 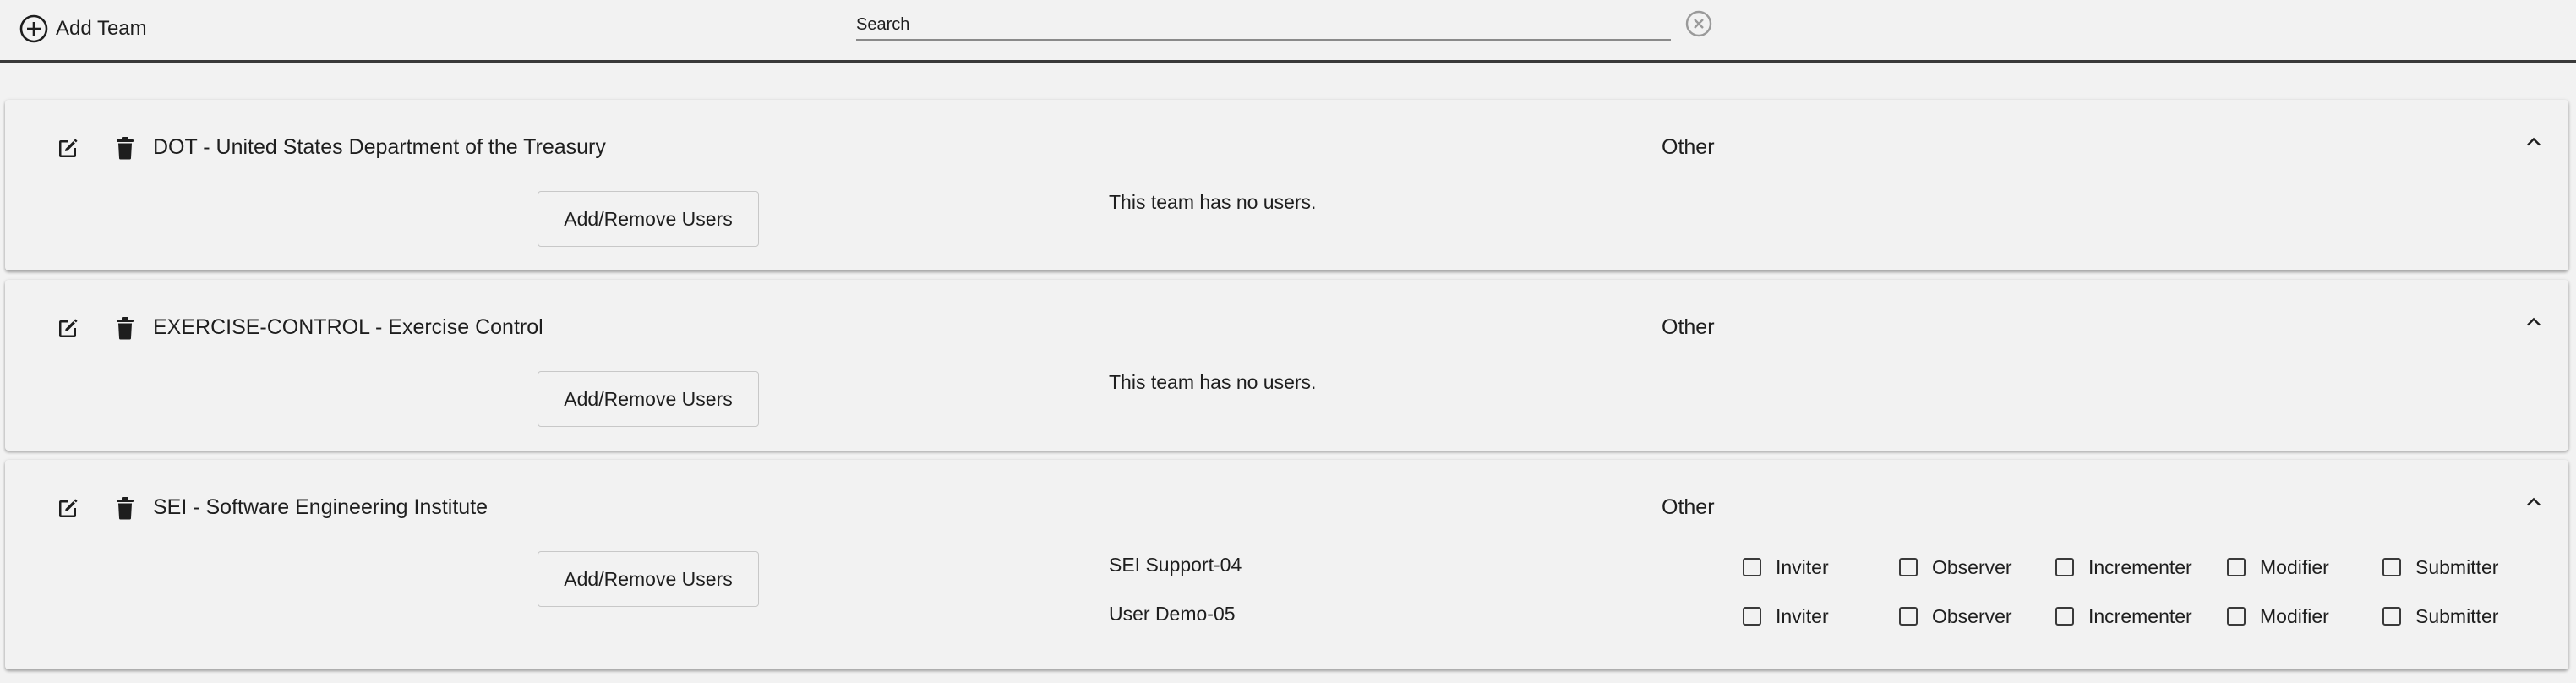 What do you see at coordinates (33, 28) in the screenshot?
I see `add-circle-icon` at bounding box center [33, 28].